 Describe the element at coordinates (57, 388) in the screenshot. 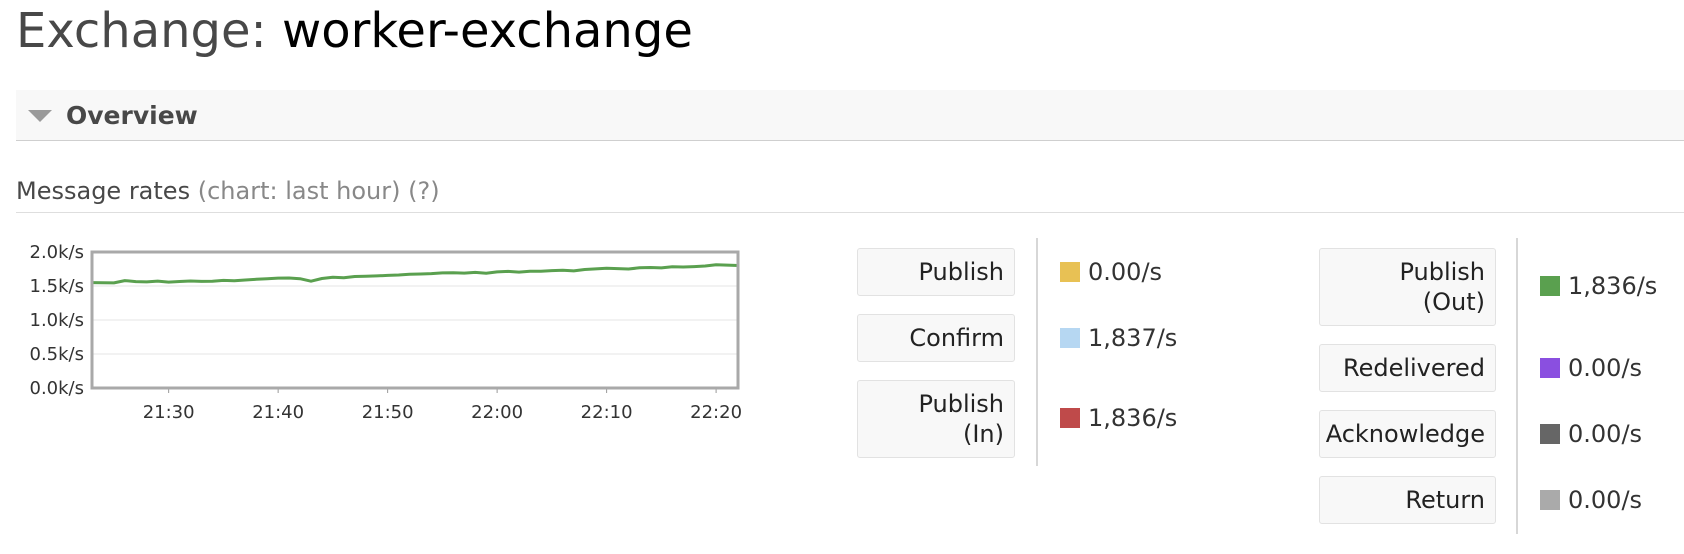

I see `y-tick-label: 0.0k/s` at that location.